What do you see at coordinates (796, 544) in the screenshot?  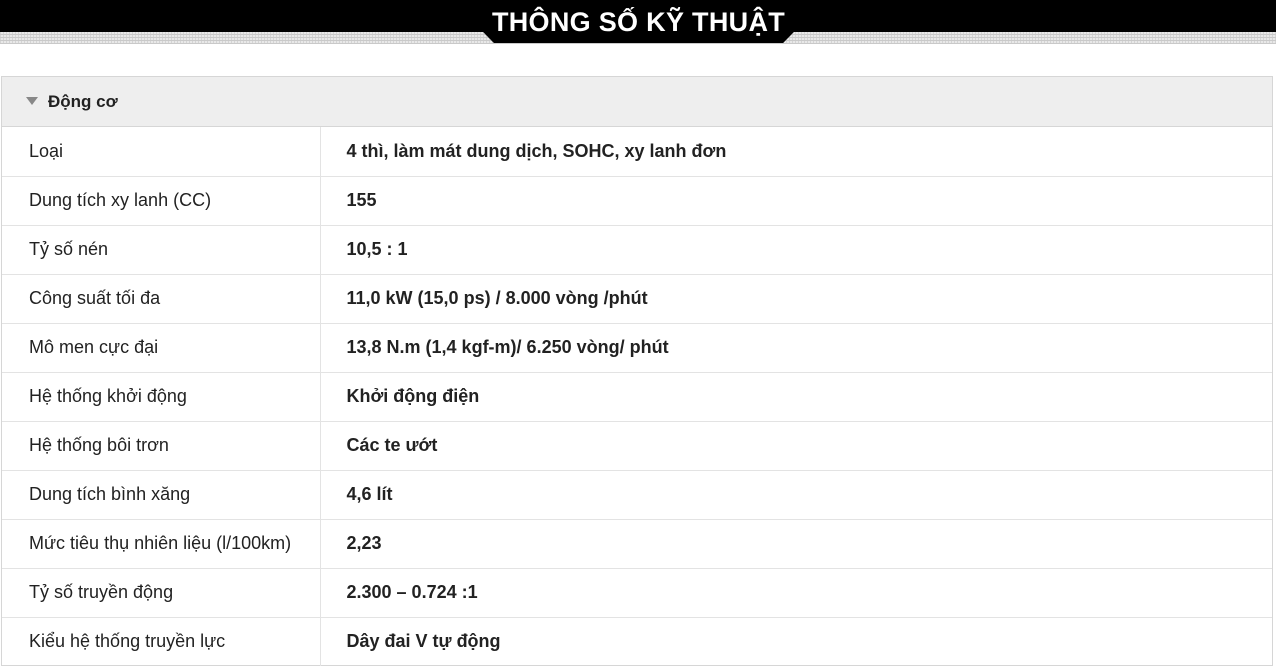 I see `spec-value: 2,23` at bounding box center [796, 544].